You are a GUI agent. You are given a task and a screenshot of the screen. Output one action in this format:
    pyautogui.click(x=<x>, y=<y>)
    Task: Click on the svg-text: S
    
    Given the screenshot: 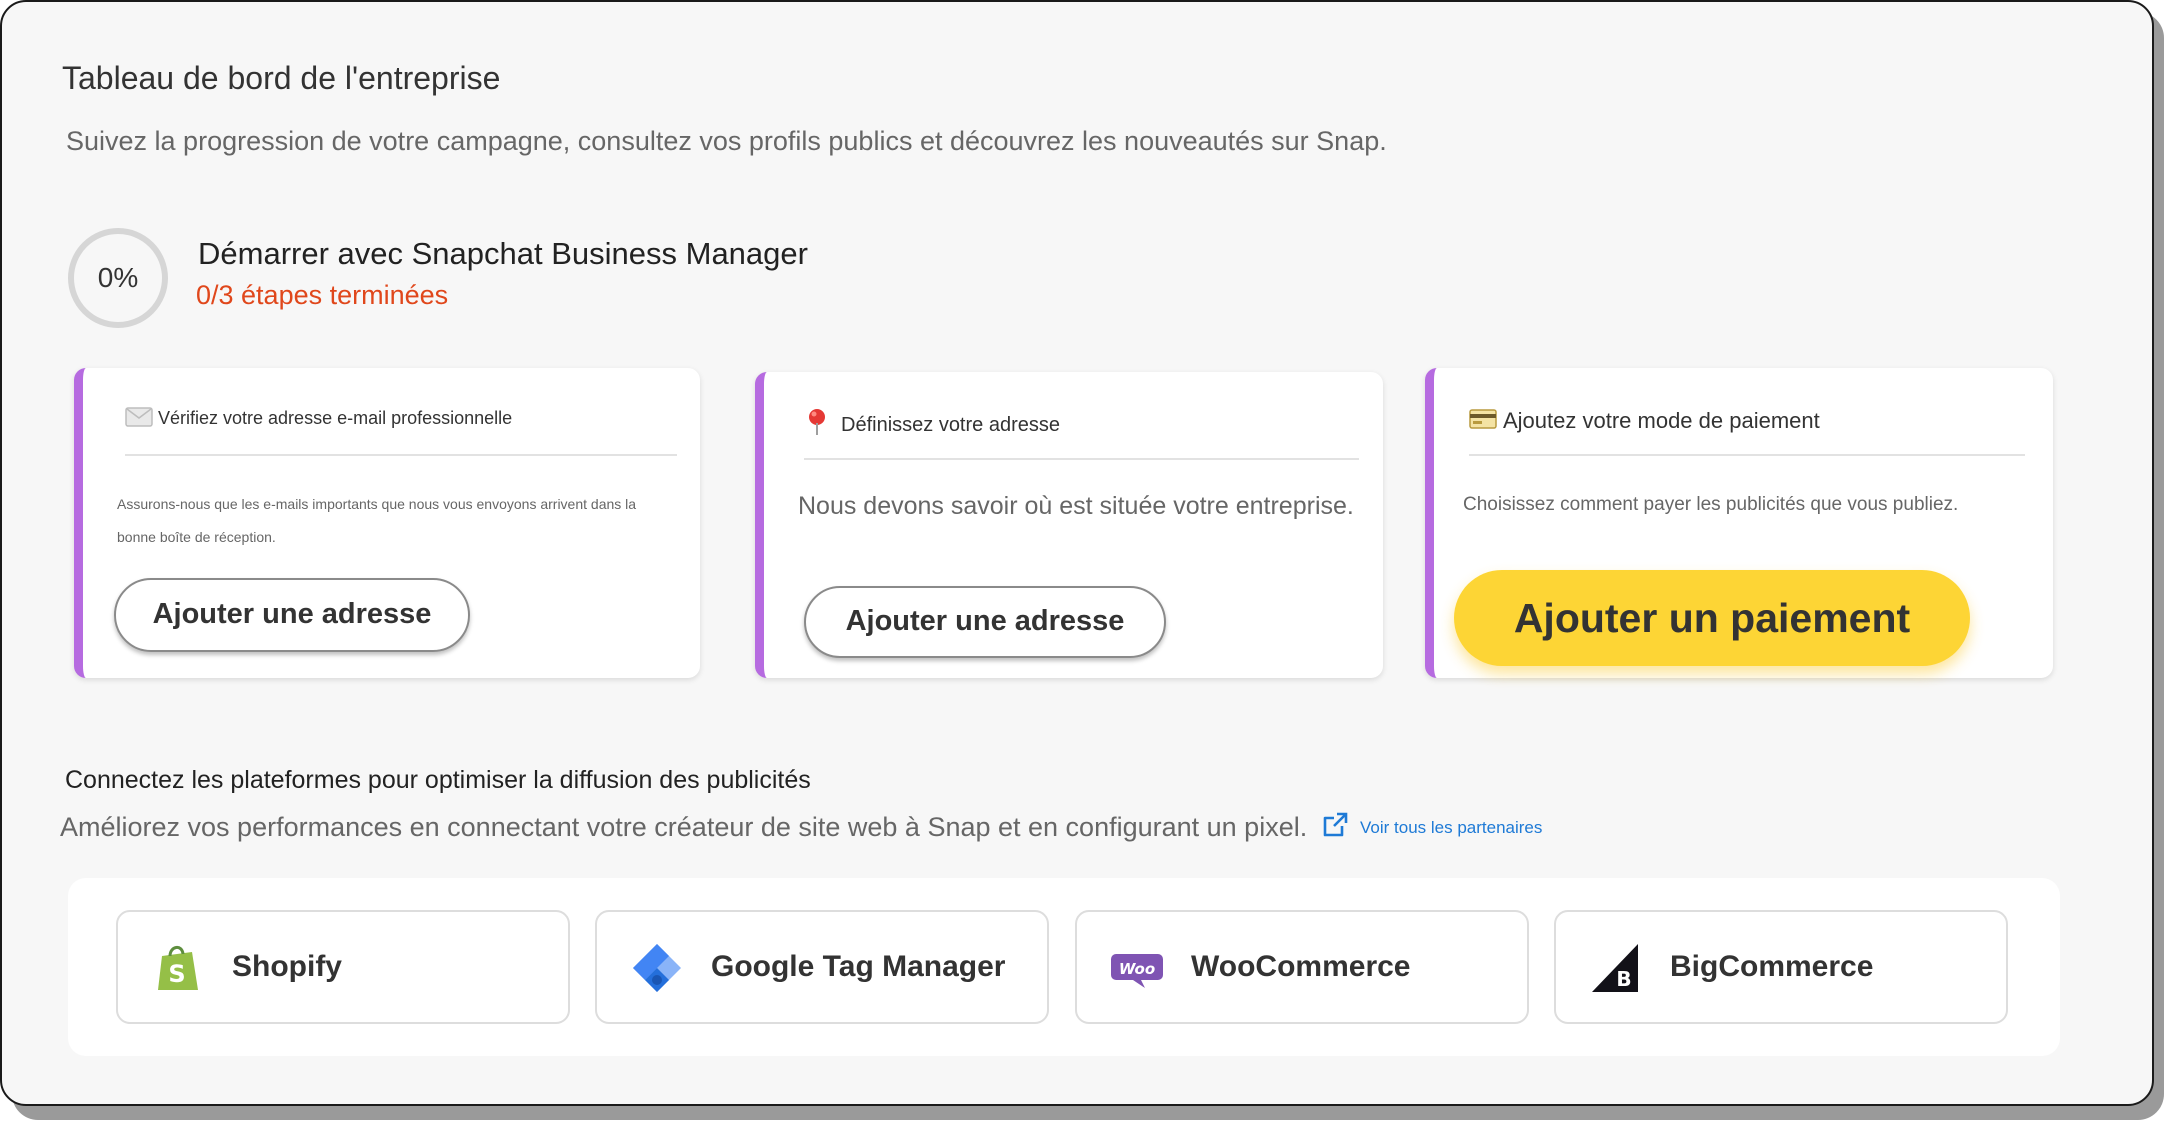 What is the action you would take?
    pyautogui.click(x=176, y=974)
    